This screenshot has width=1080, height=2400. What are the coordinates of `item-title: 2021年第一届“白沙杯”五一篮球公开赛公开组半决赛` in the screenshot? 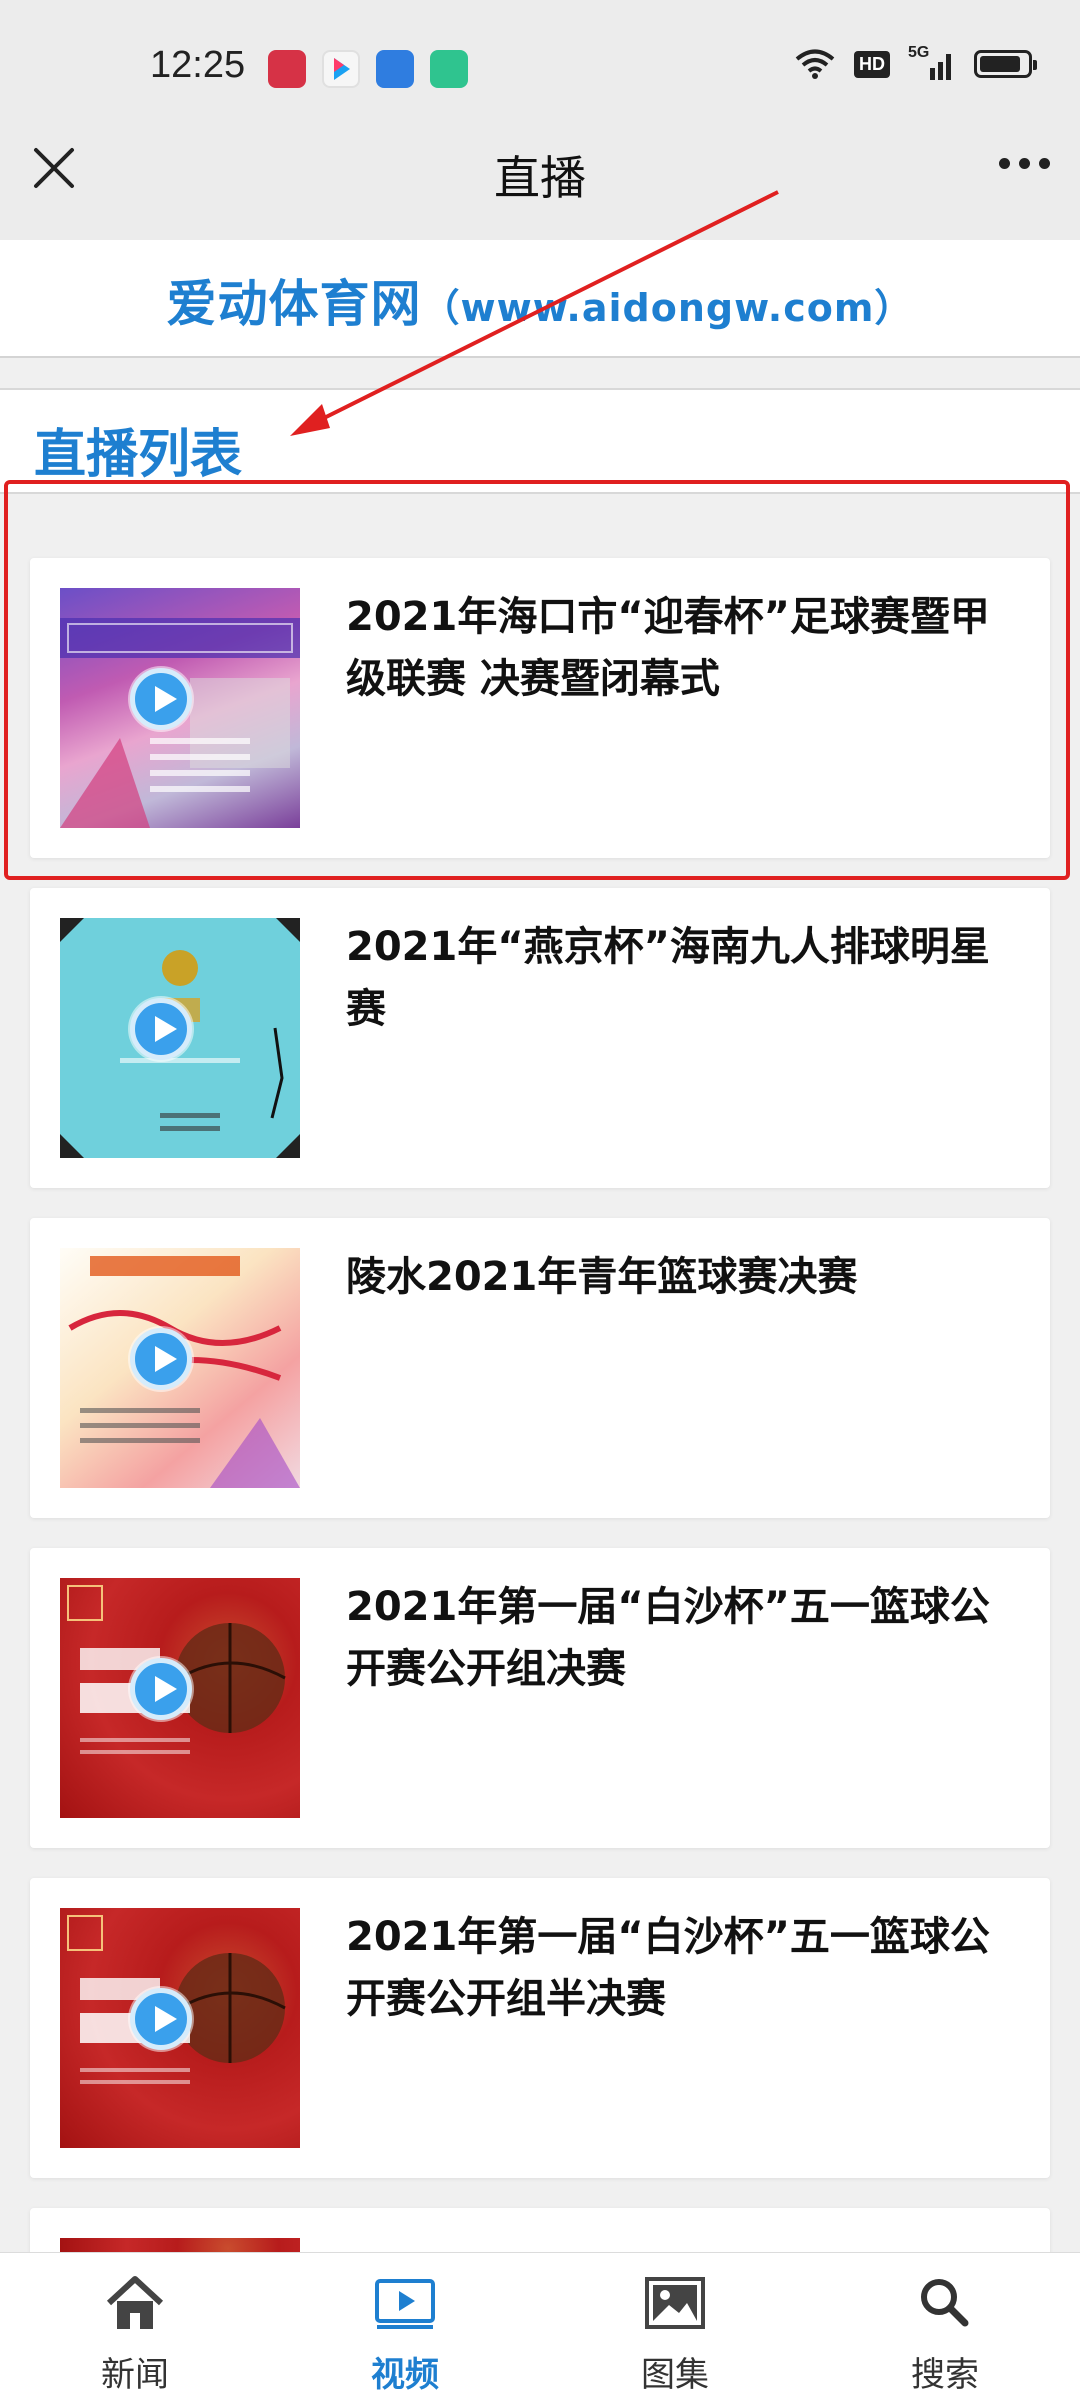 It's located at (668, 1968).